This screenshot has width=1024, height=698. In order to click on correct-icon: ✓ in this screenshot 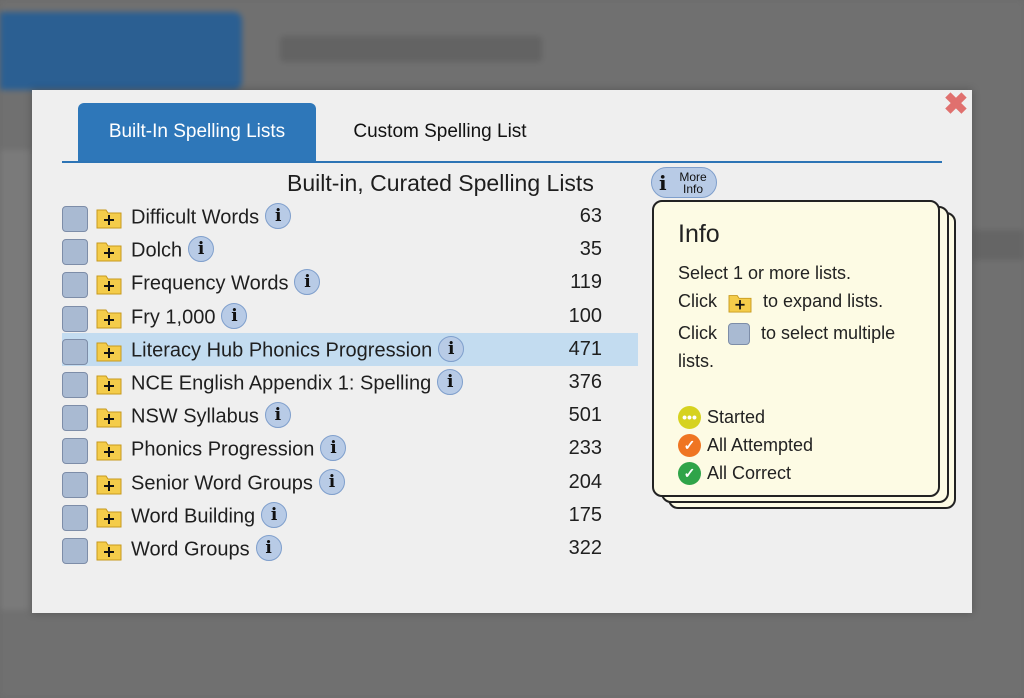, I will do `click(689, 473)`.